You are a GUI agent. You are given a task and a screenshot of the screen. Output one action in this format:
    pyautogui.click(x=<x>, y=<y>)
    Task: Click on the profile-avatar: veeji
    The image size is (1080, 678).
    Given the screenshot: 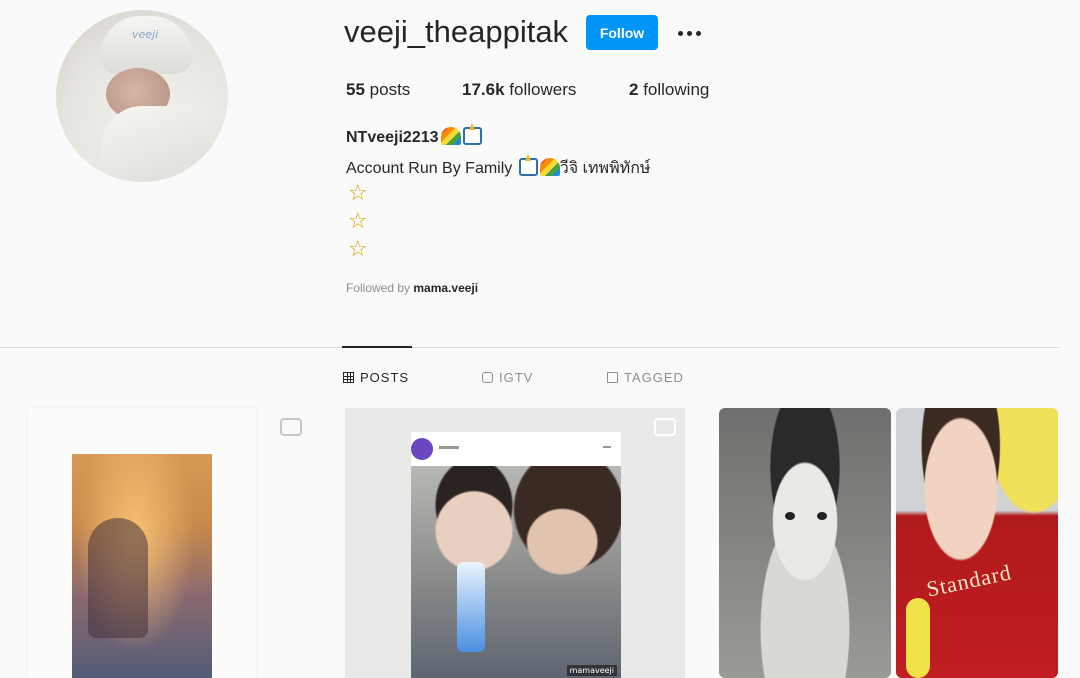 What is the action you would take?
    pyautogui.click(x=142, y=96)
    